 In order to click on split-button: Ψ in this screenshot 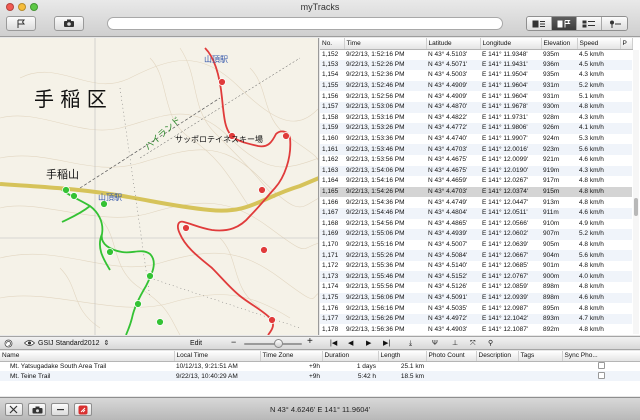, I will do `click(435, 343)`.